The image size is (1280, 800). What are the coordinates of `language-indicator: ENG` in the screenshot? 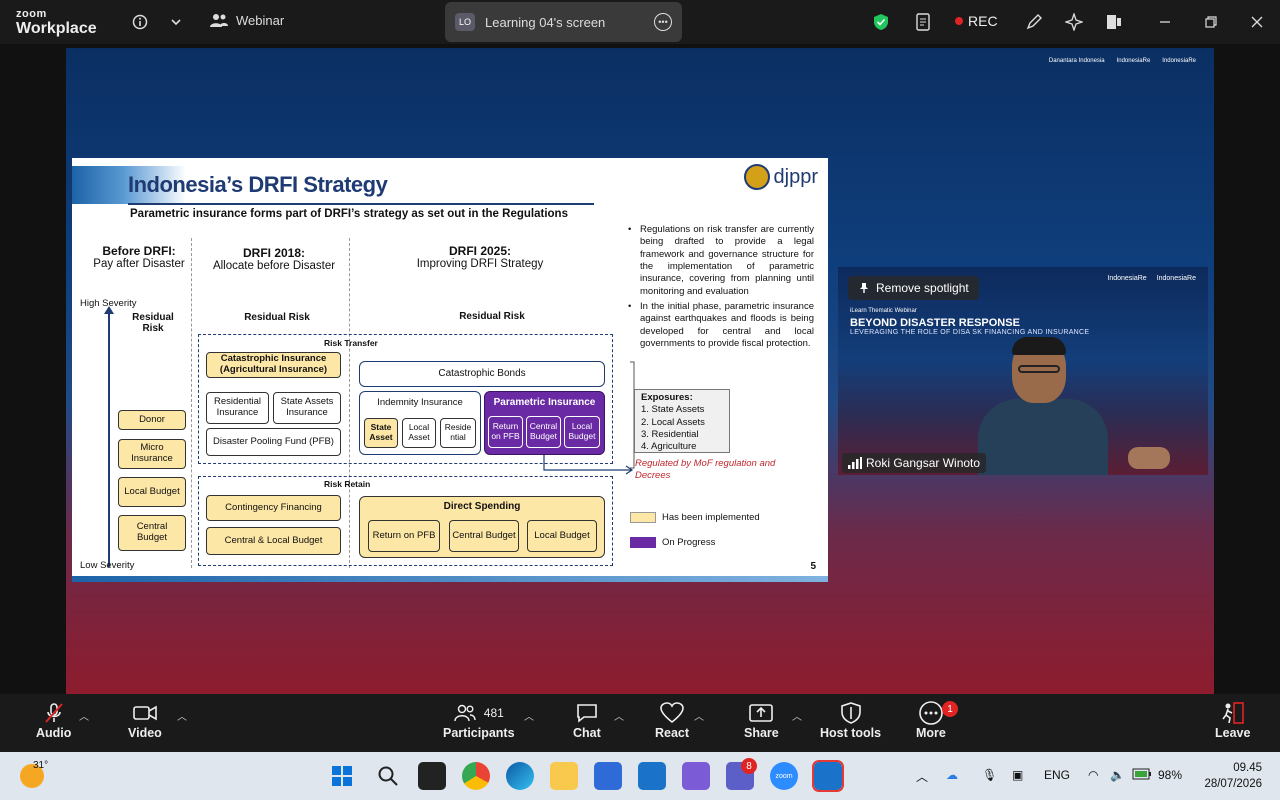 It's located at (1057, 775).